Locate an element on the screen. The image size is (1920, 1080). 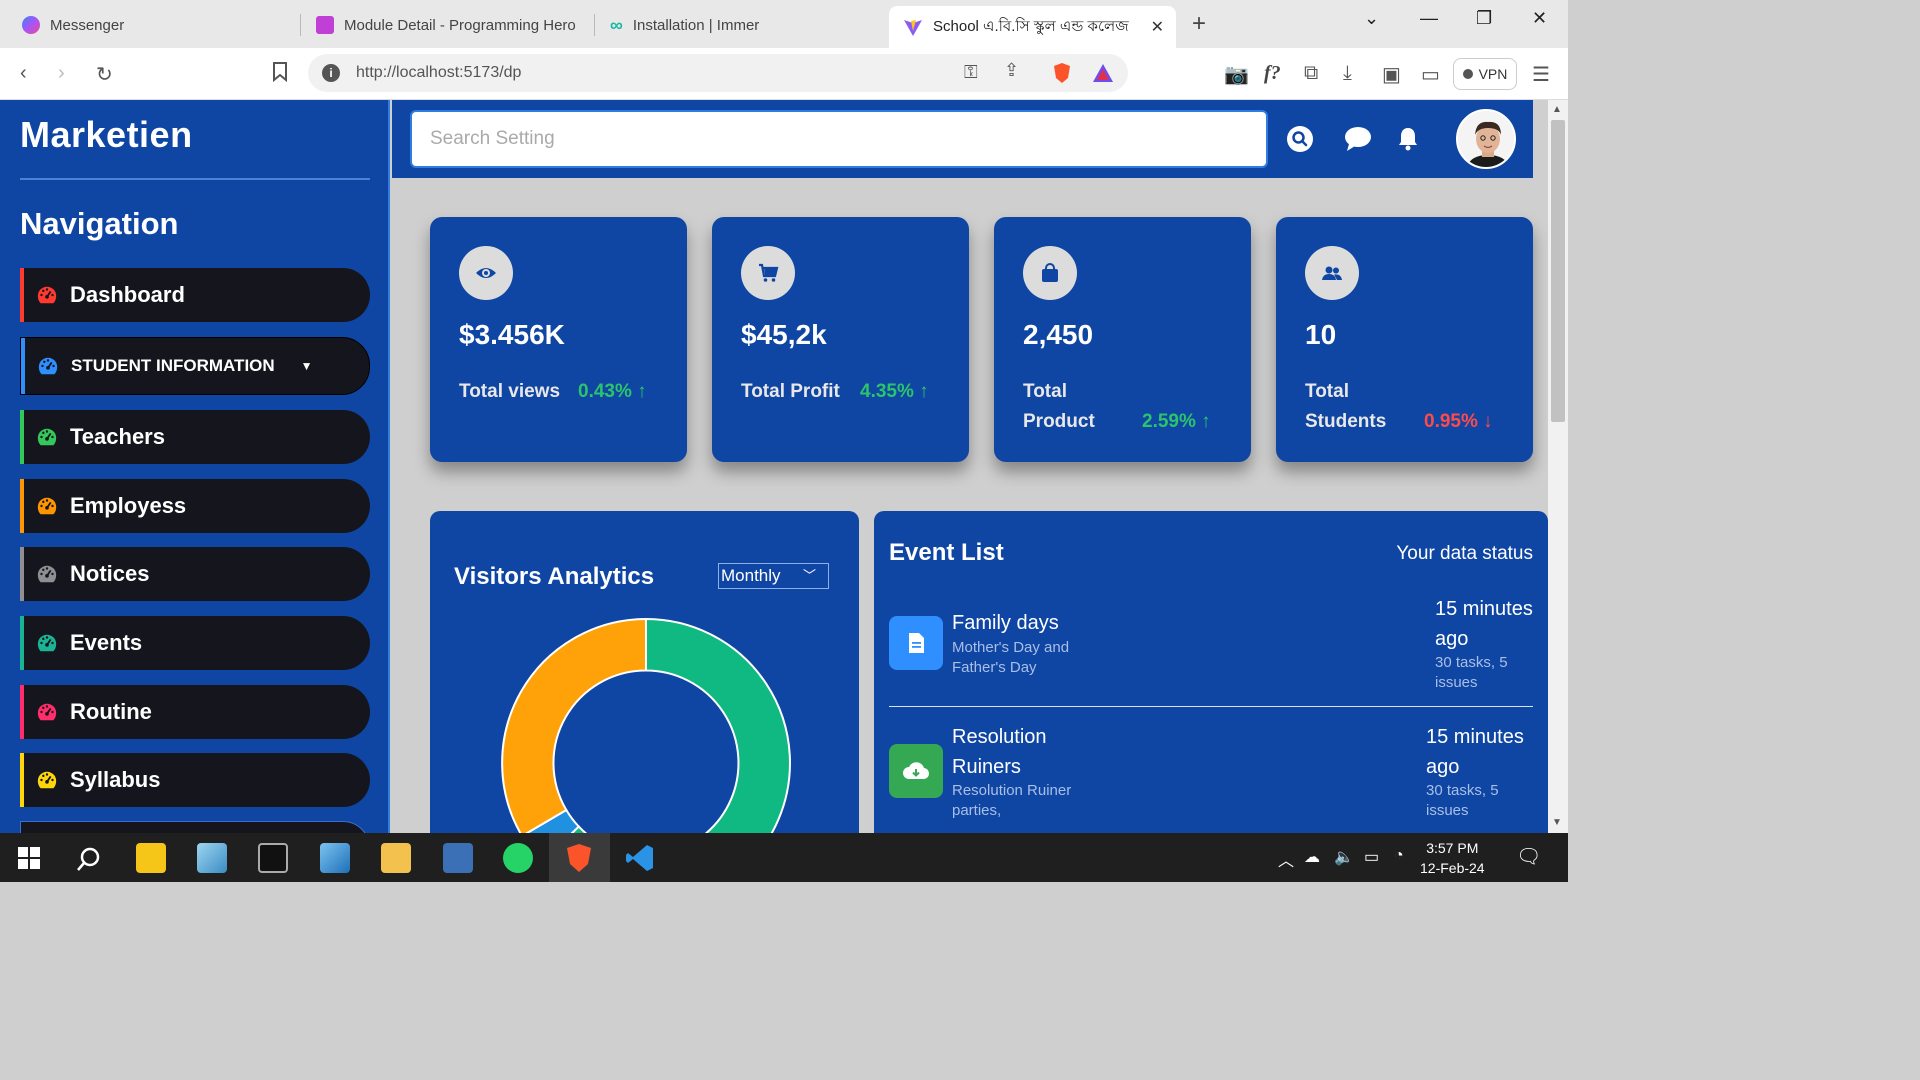
forward-icon: › is located at coordinates (61, 73).